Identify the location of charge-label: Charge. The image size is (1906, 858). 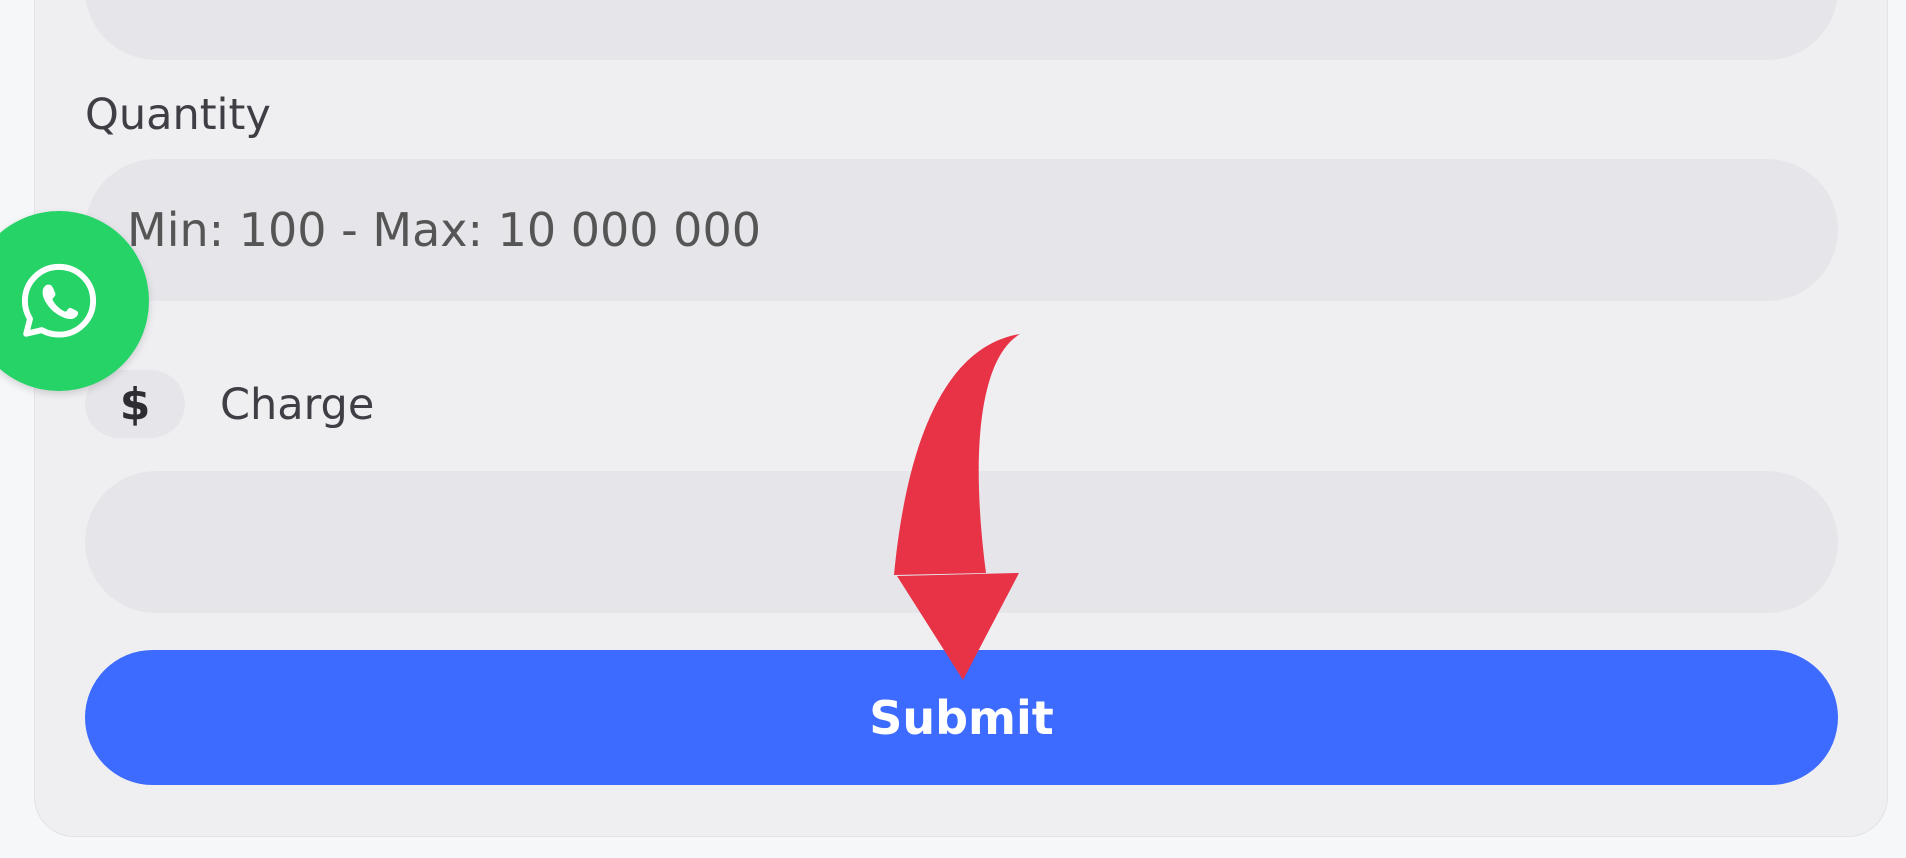
(297, 405).